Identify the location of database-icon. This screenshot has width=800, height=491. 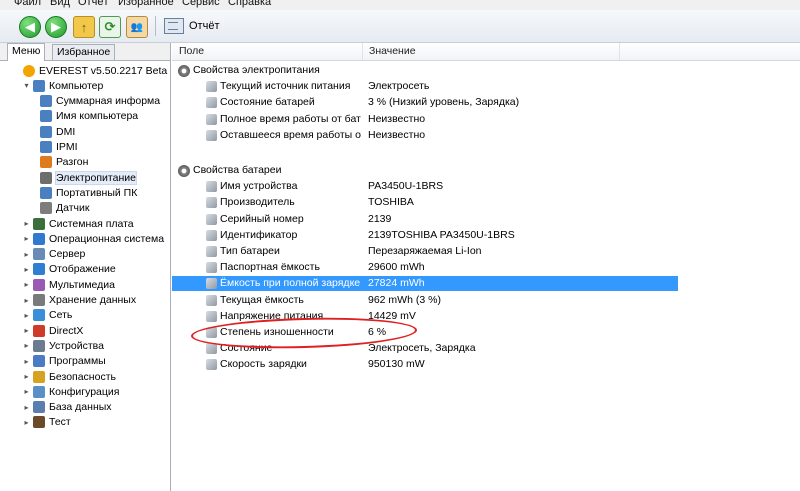
(39, 407).